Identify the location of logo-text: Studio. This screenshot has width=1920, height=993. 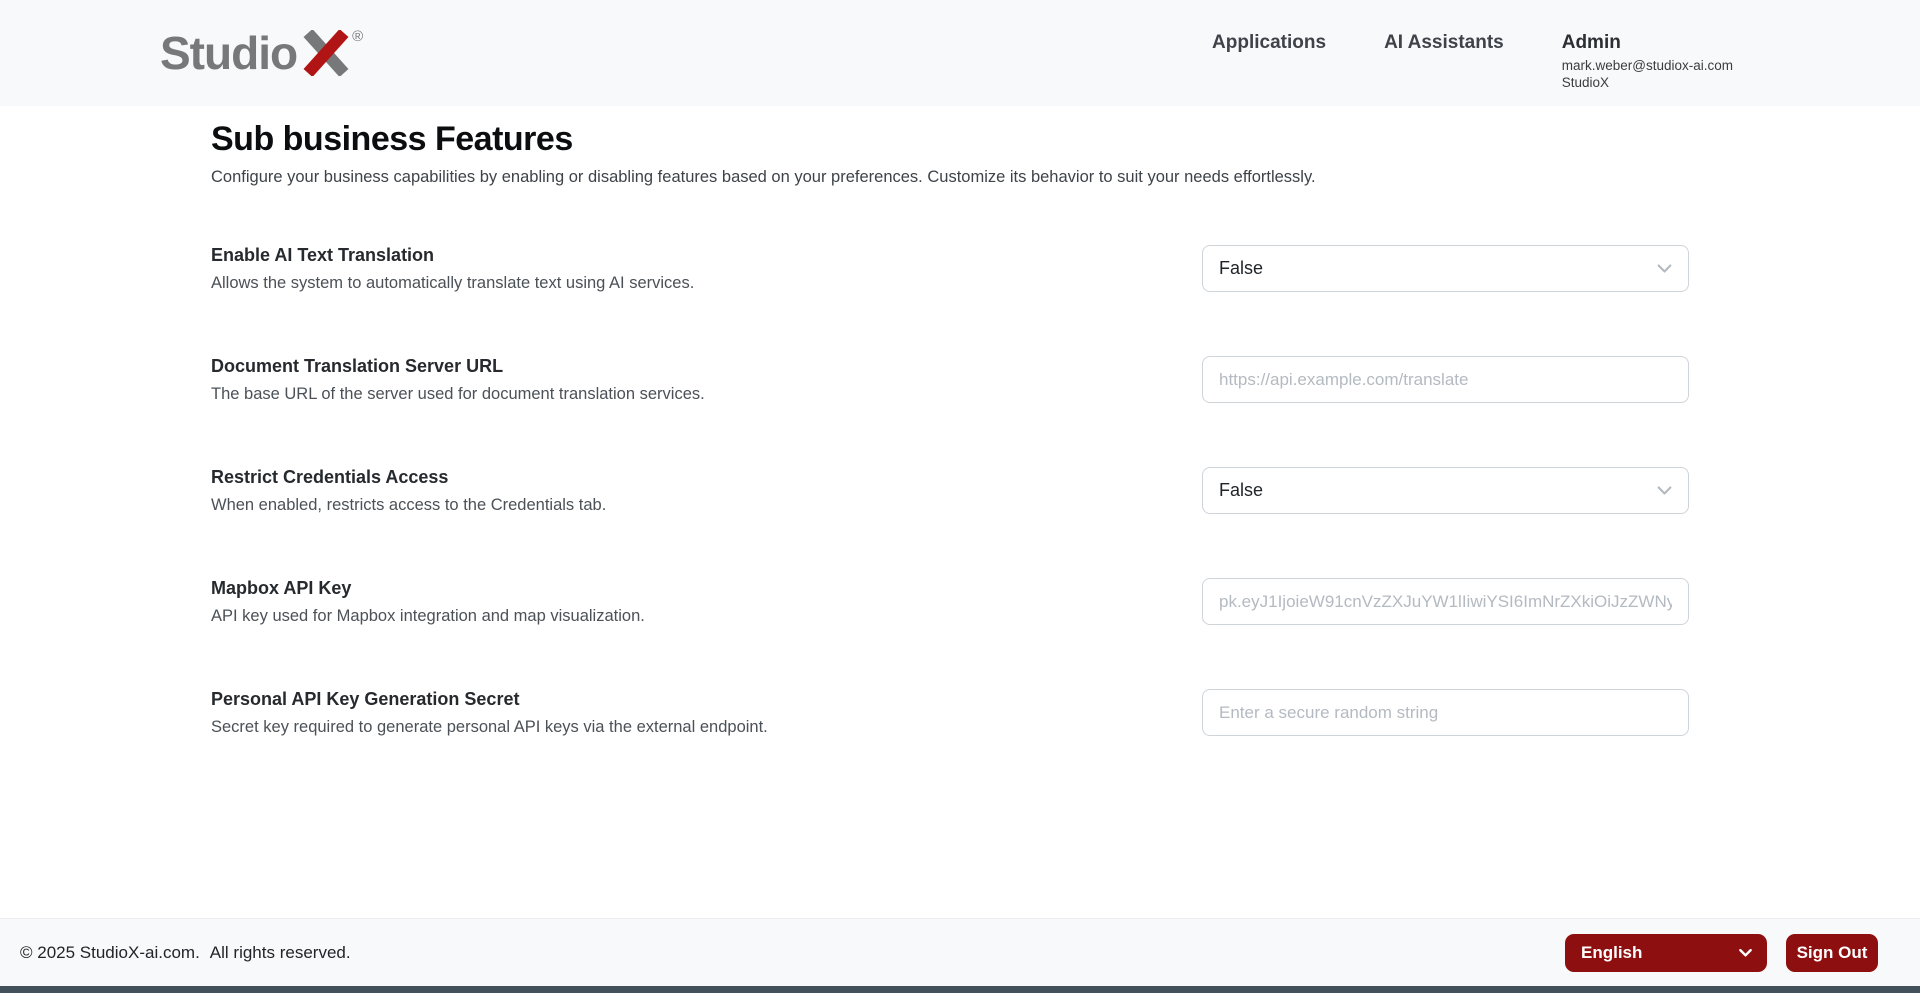
(229, 53).